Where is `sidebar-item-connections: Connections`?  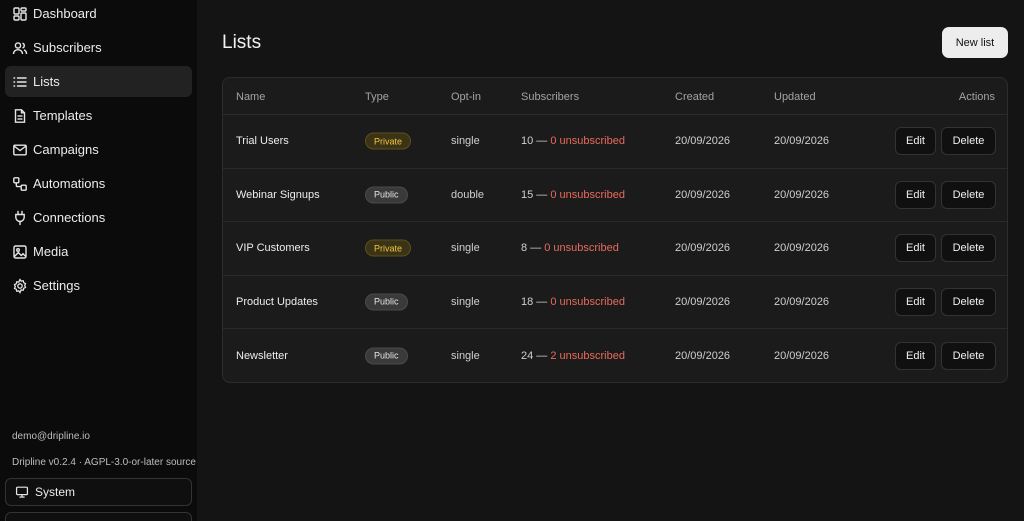
sidebar-item-connections: Connections is located at coordinates (98, 217).